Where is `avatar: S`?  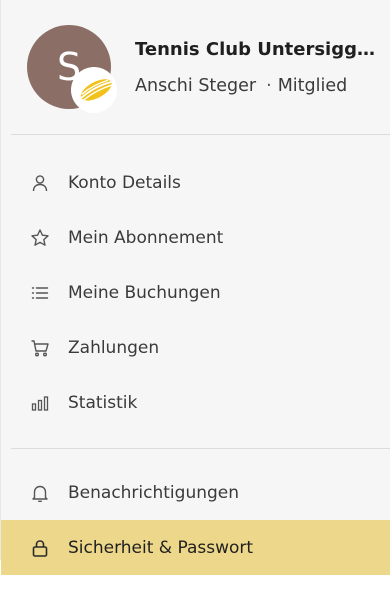
avatar: S is located at coordinates (72, 69).